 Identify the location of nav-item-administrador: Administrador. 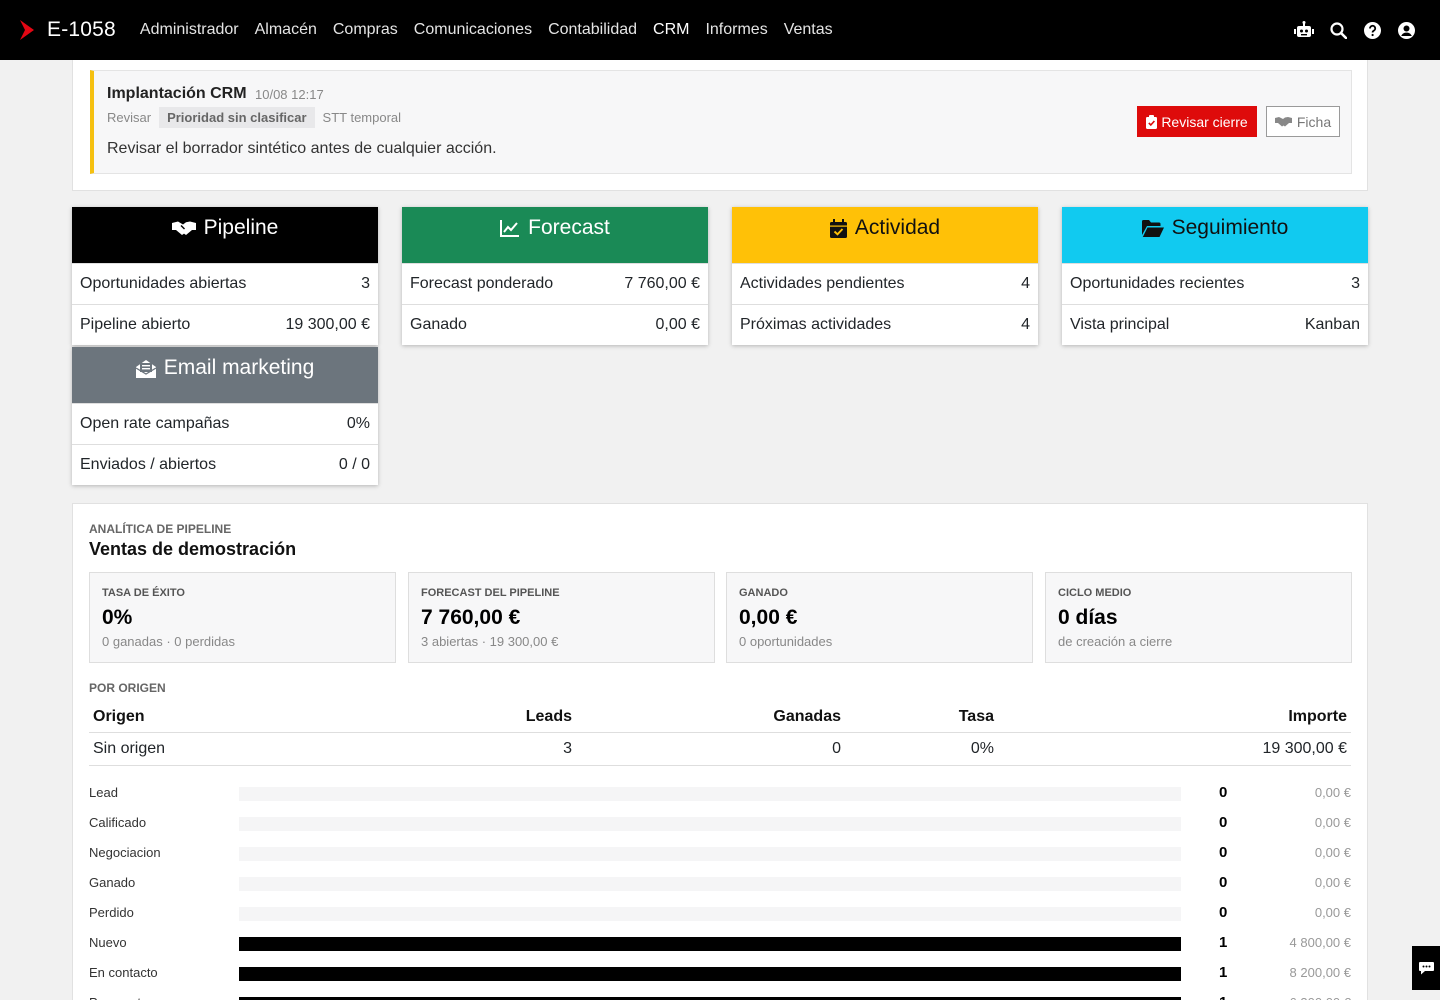
(189, 30).